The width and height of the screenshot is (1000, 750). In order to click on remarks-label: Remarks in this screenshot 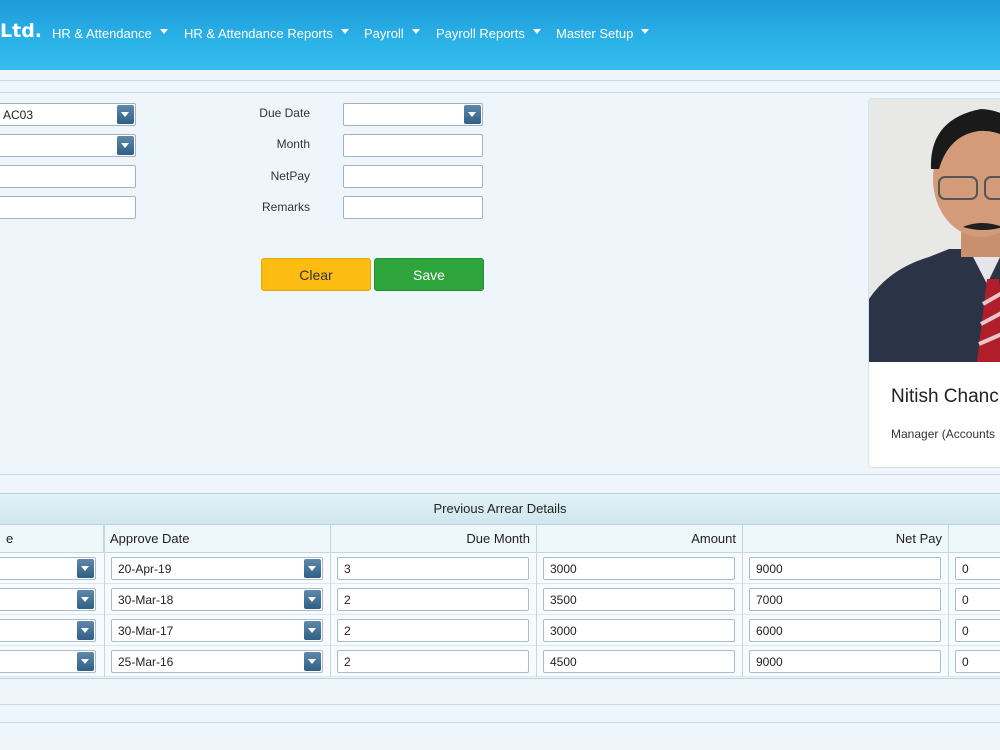, I will do `click(285, 207)`.